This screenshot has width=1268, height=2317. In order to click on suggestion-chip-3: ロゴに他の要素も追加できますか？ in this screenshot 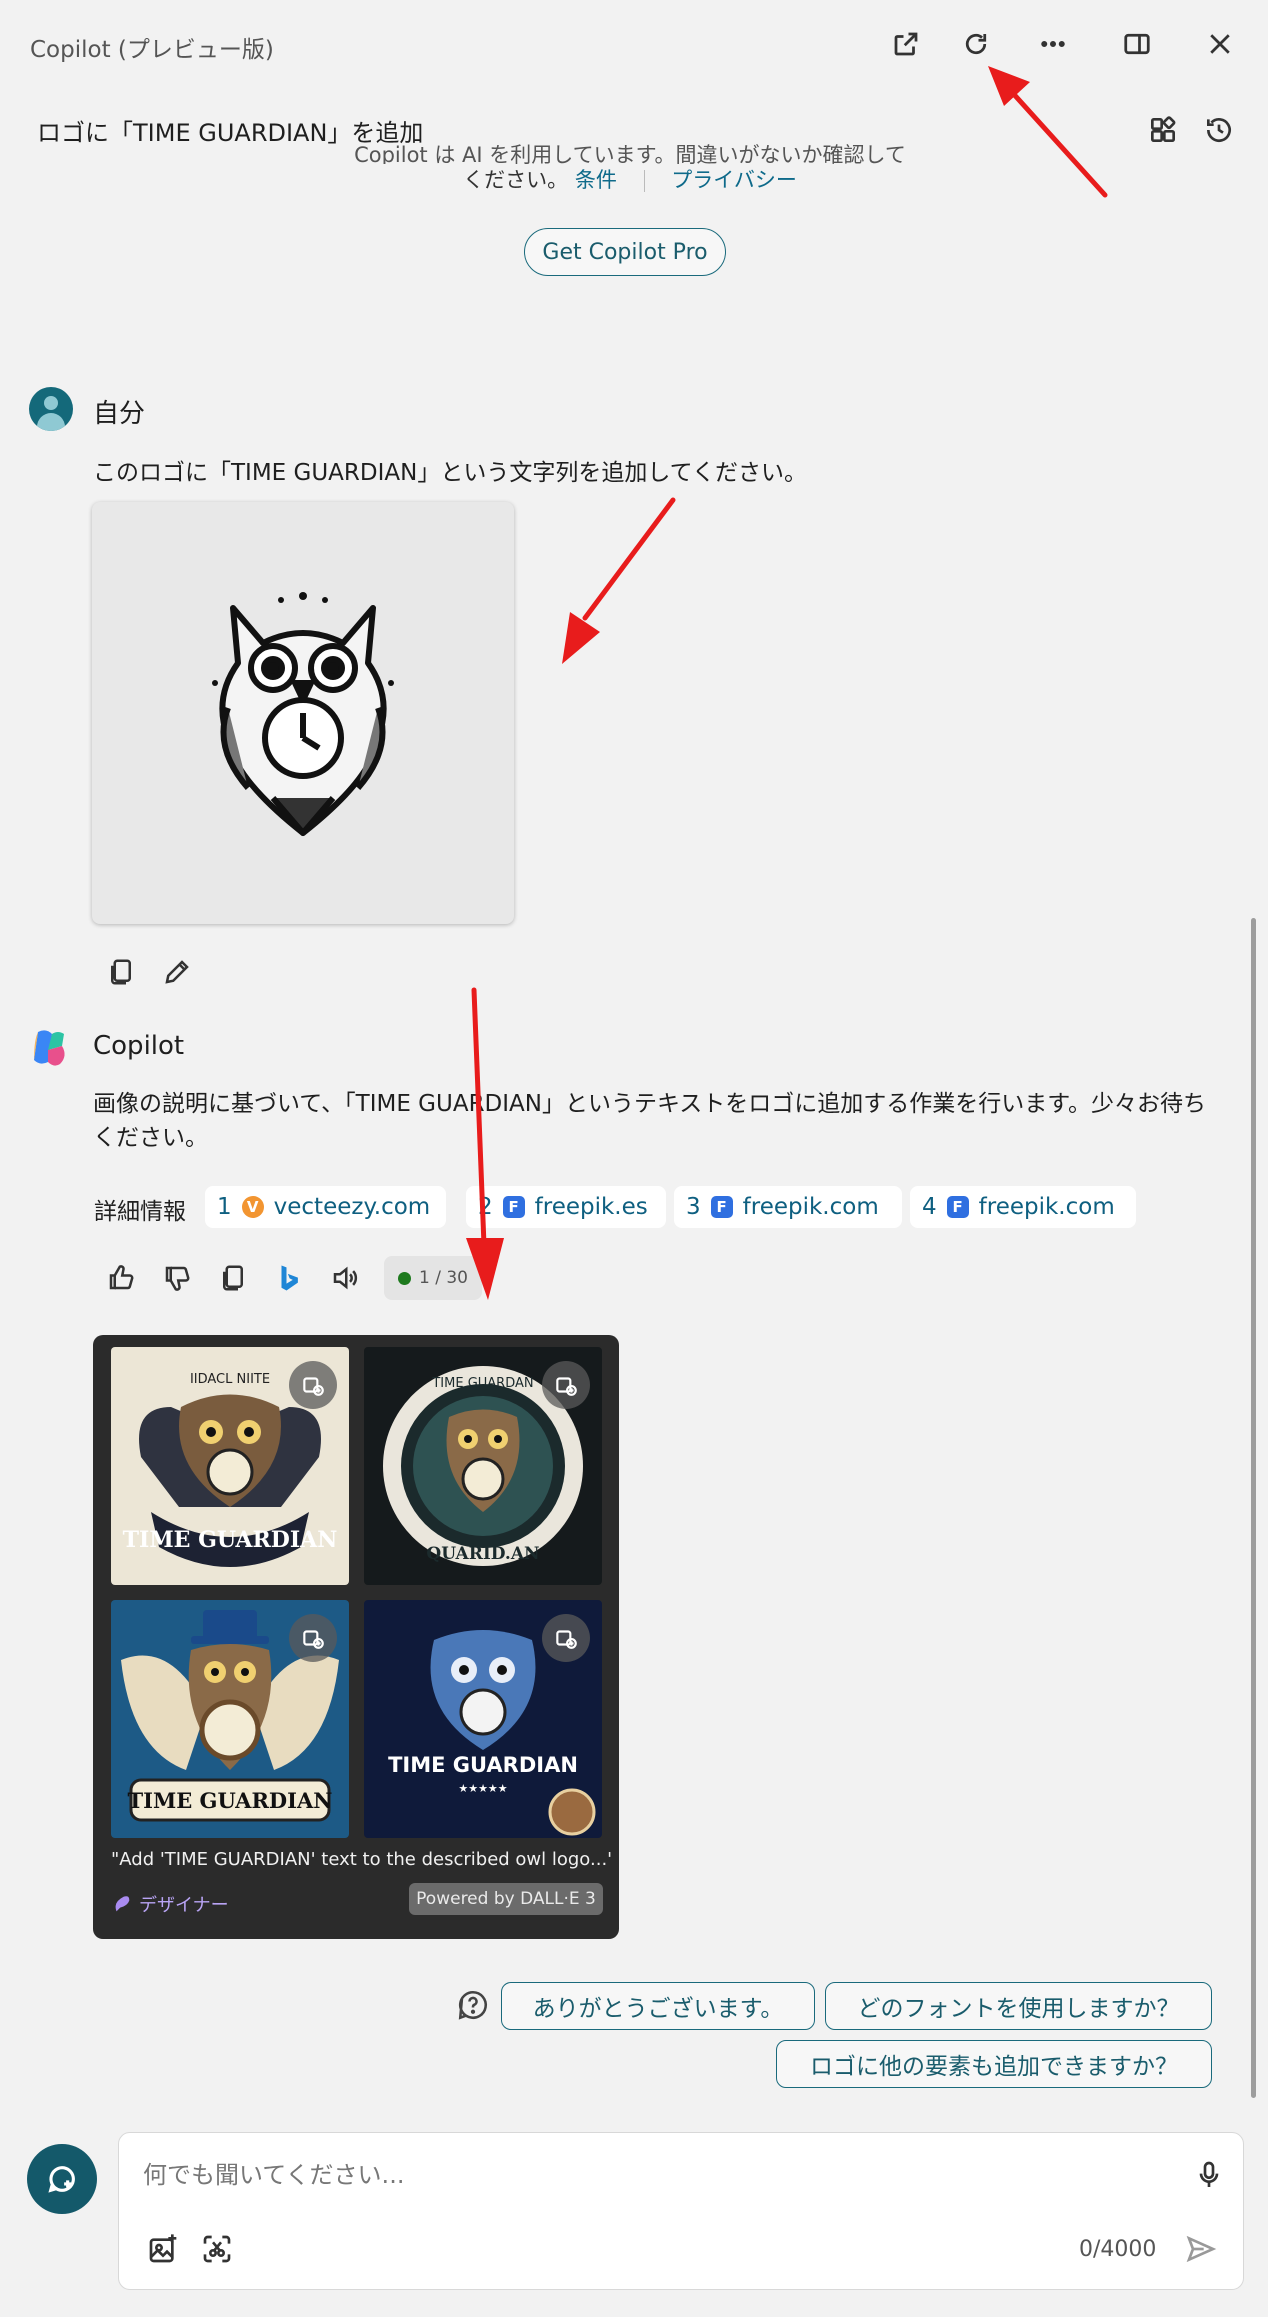, I will do `click(994, 2064)`.